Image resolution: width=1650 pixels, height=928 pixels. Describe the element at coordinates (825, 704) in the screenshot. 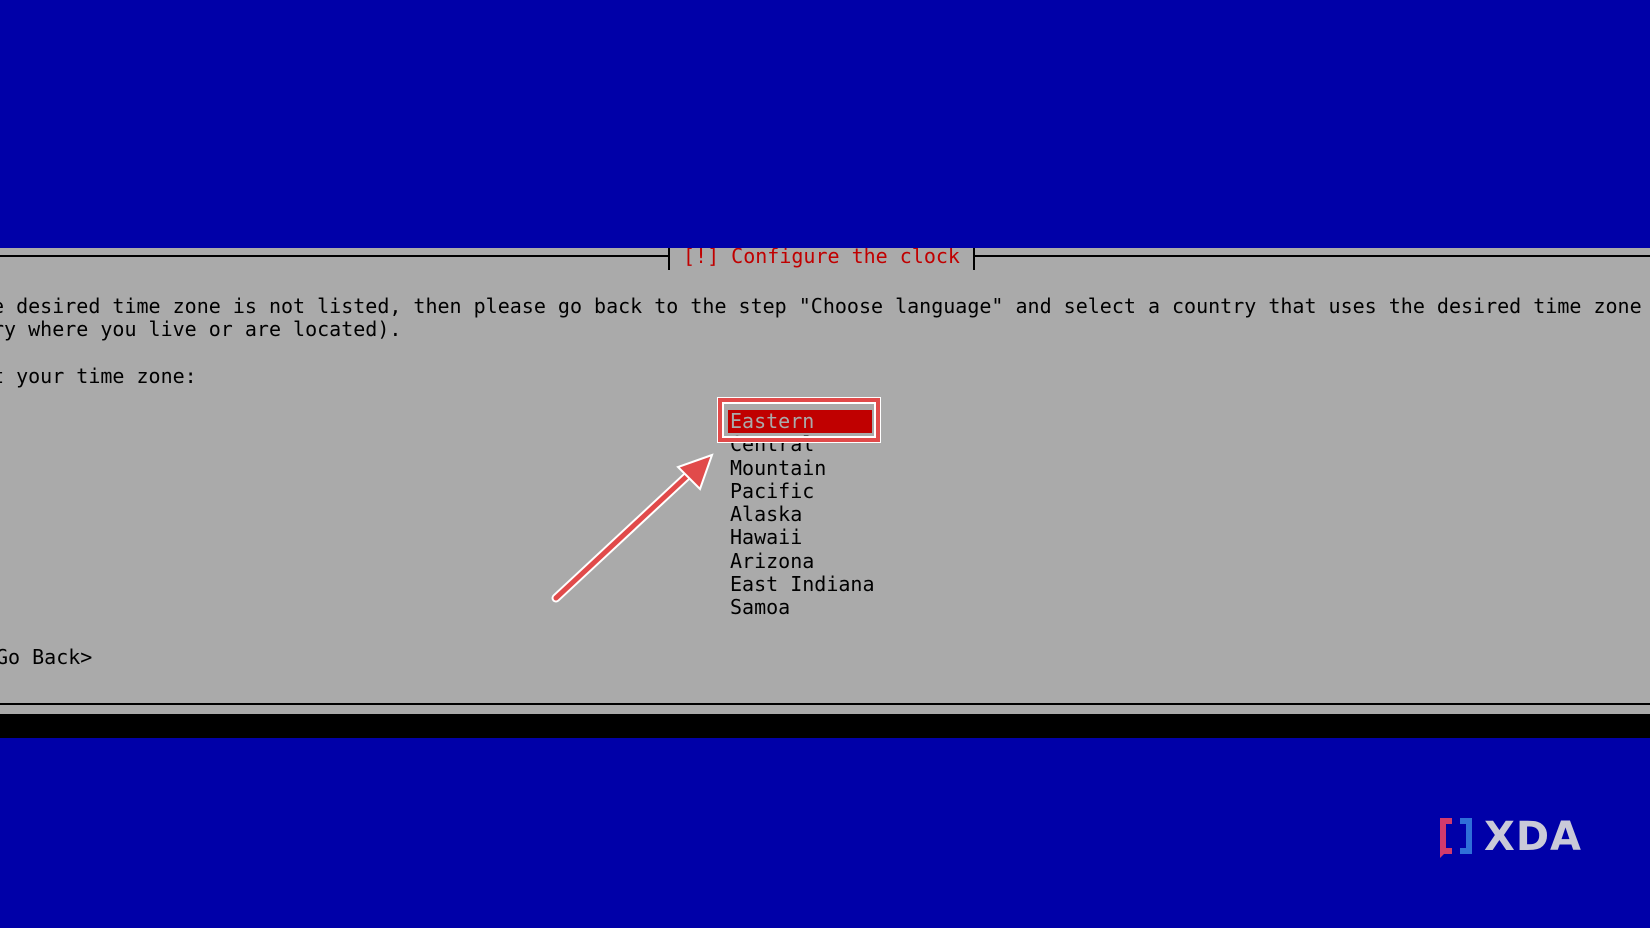

I see `dialog-frame-bottom` at that location.